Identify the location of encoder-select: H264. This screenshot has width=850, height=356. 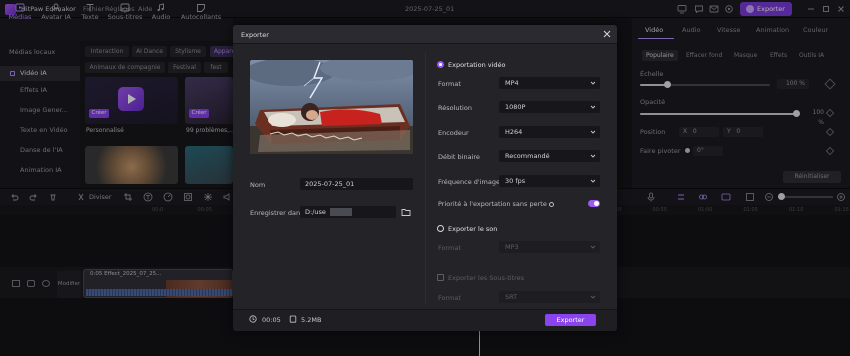
(549, 132).